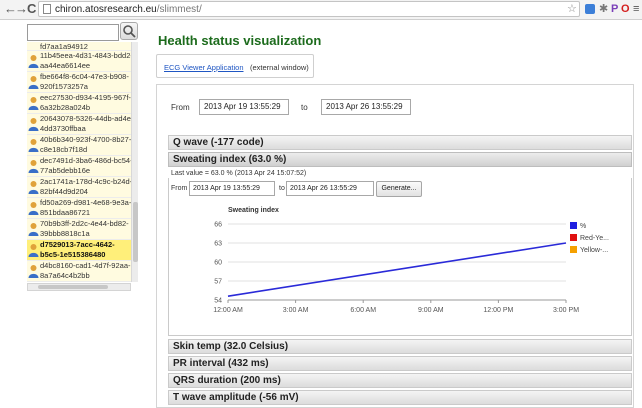 This screenshot has height=408, width=642. Describe the element at coordinates (85, 202) in the screenshot. I see `patient-id-line1: fd50a269-d981-4e68-9e3a-` at that location.